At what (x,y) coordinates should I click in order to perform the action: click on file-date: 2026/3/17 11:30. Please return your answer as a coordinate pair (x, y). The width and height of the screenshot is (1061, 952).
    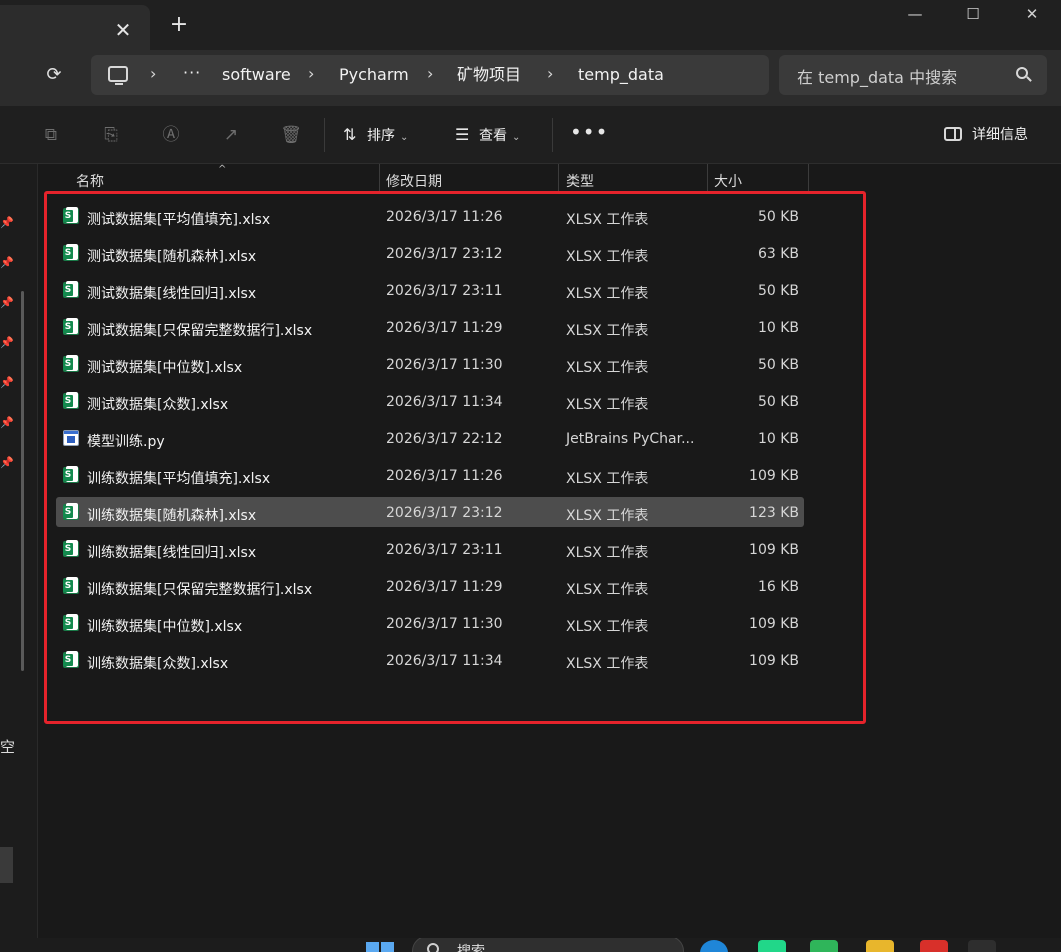
    Looking at the image, I should click on (444, 365).